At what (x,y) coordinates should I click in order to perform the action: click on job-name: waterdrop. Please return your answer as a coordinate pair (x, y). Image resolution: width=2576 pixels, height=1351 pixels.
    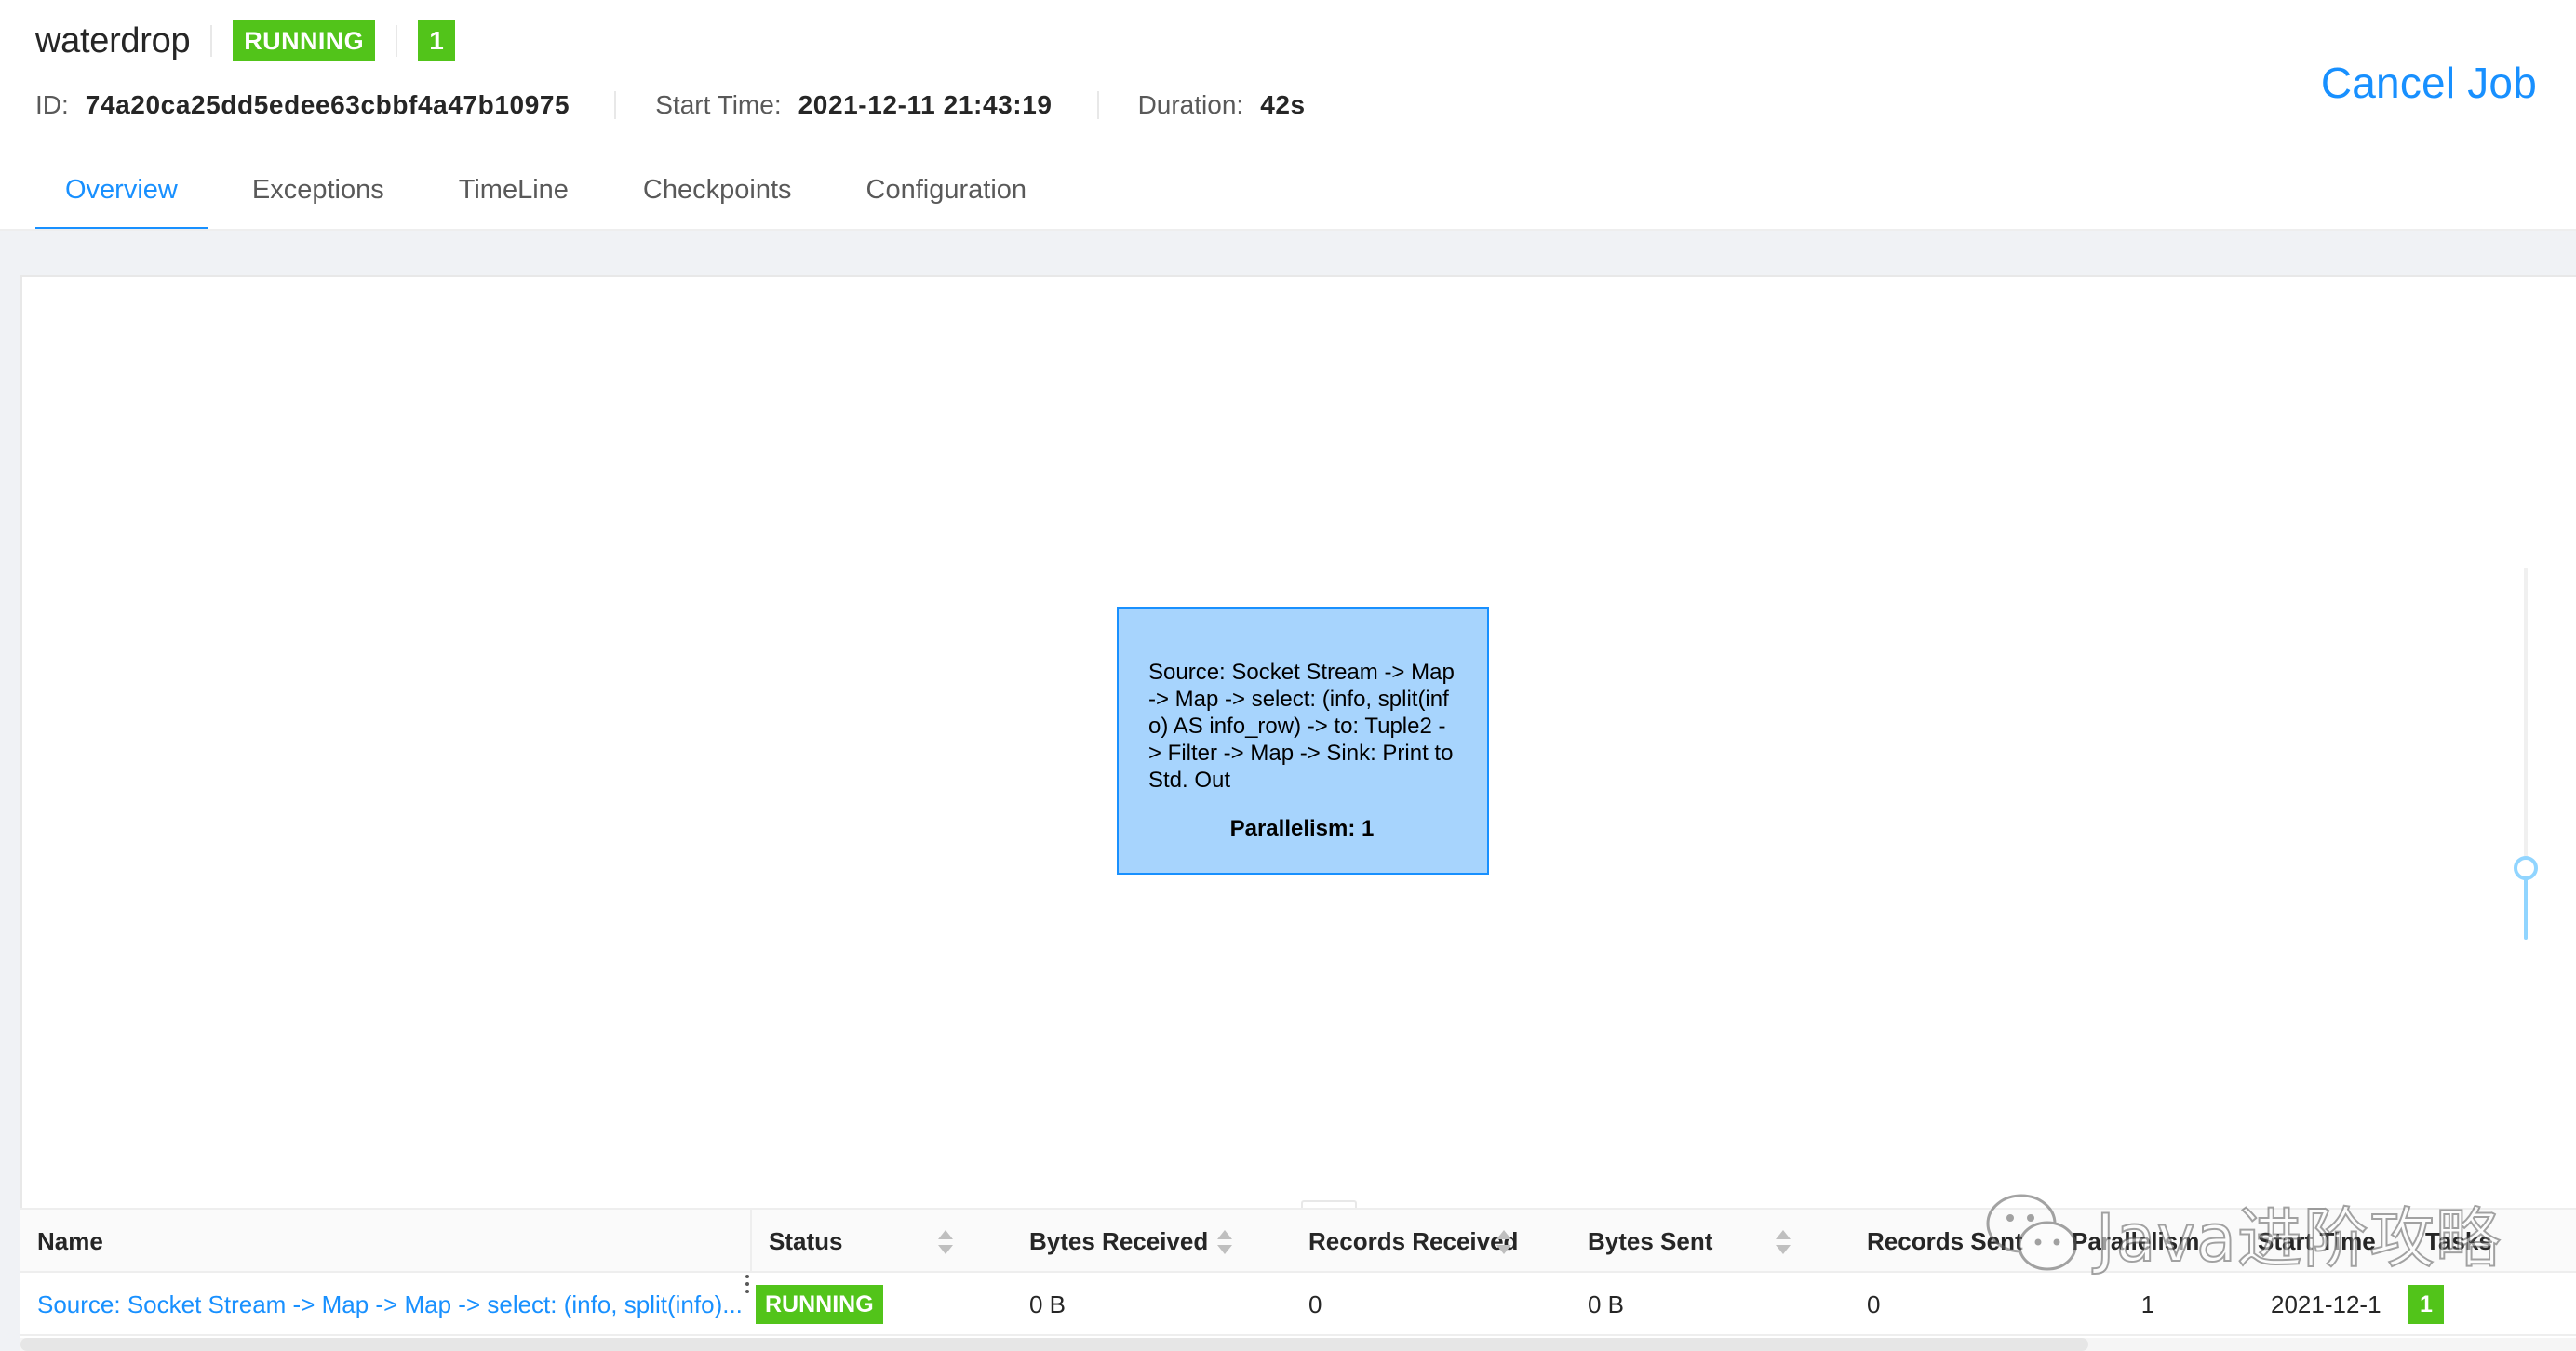
    Looking at the image, I should click on (113, 40).